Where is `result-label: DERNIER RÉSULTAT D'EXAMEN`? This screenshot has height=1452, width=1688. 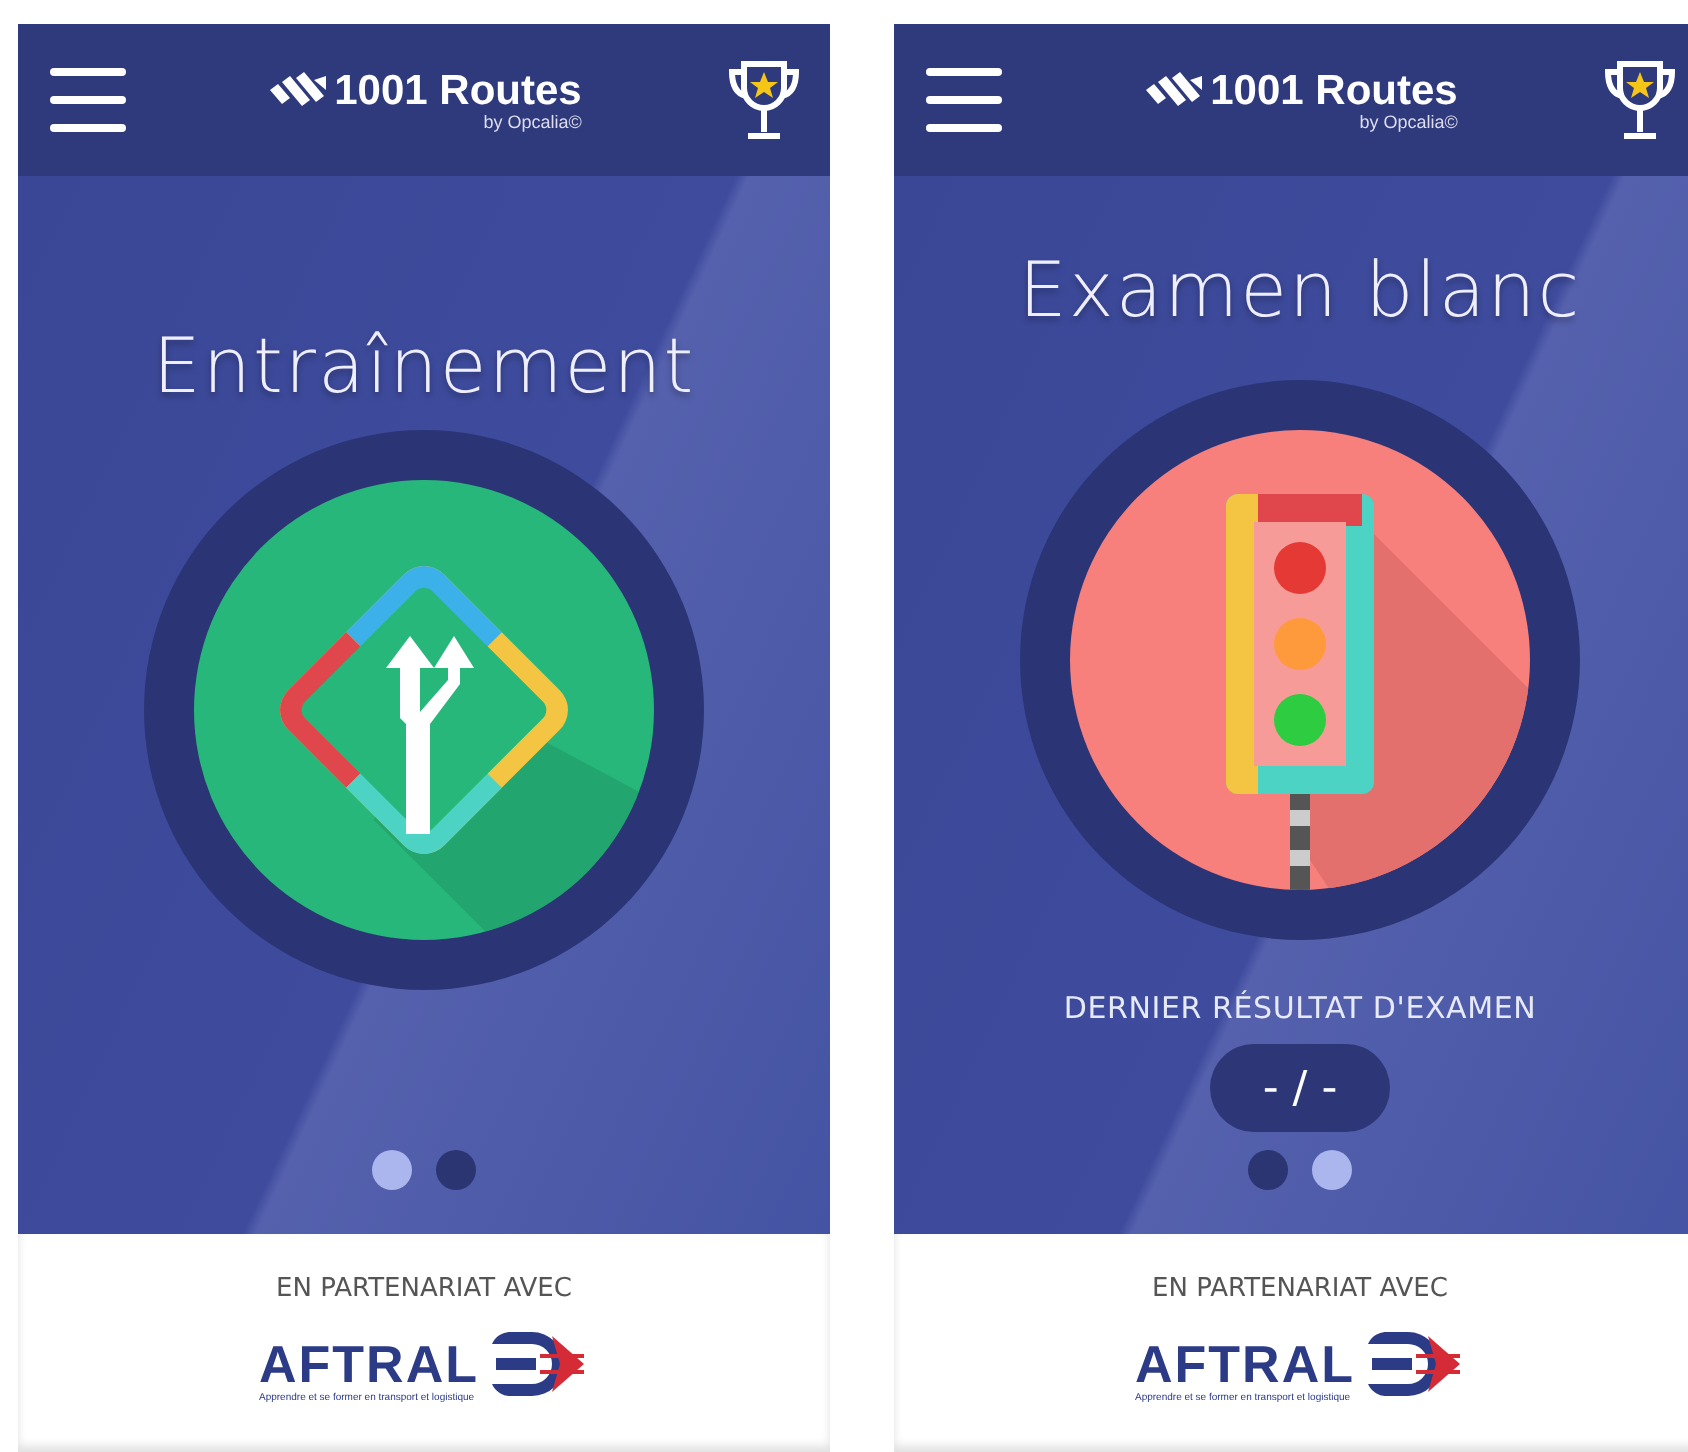 result-label: DERNIER RÉSULTAT D'EXAMEN is located at coordinates (1300, 1008).